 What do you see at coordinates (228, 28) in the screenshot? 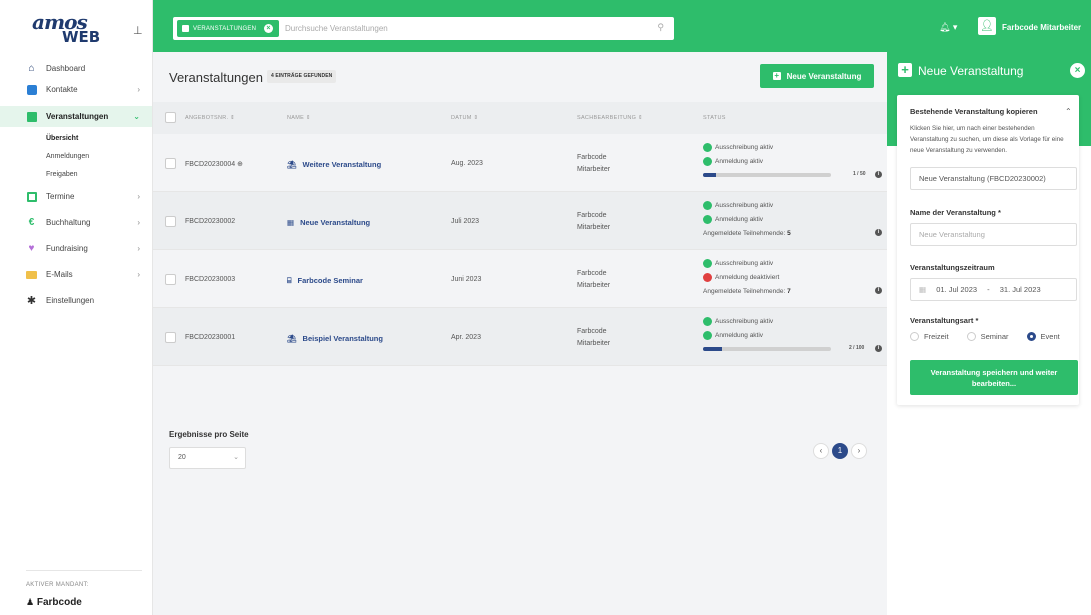
I see `search-scope-chip: VERANSTALTUNGEN ×` at bounding box center [228, 28].